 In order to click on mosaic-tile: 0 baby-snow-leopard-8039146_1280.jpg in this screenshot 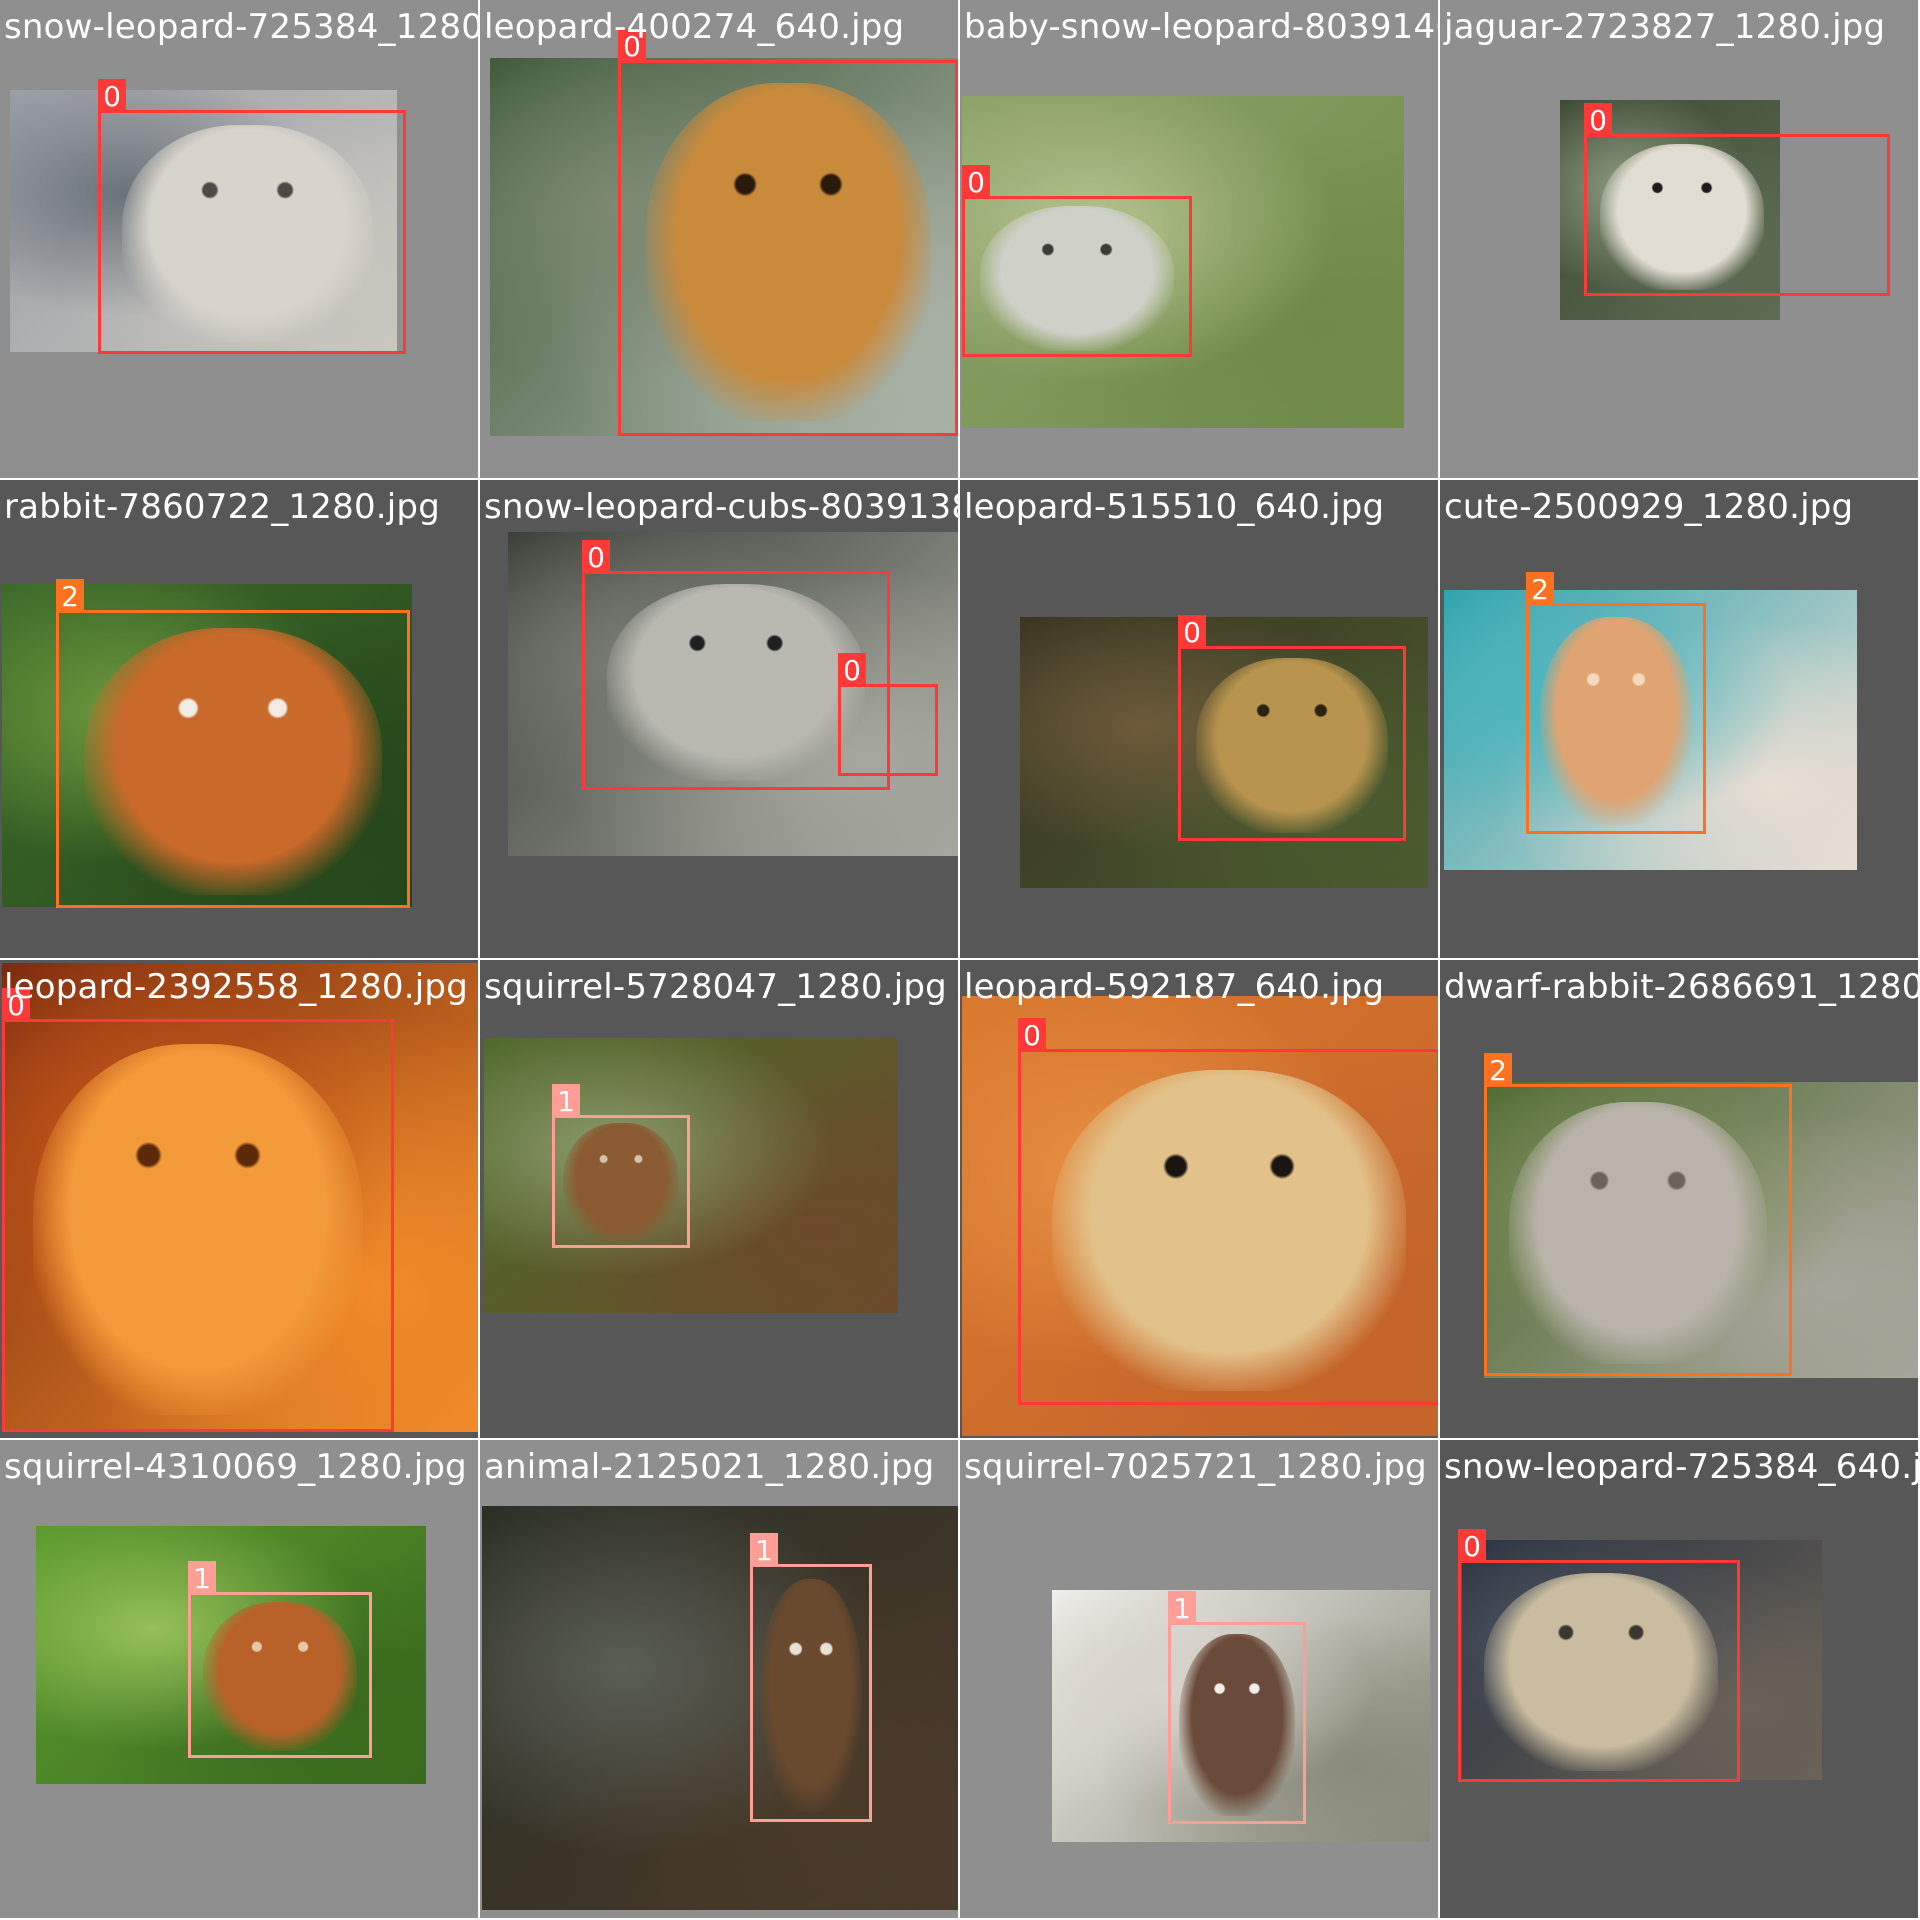, I will do `click(1199, 239)`.